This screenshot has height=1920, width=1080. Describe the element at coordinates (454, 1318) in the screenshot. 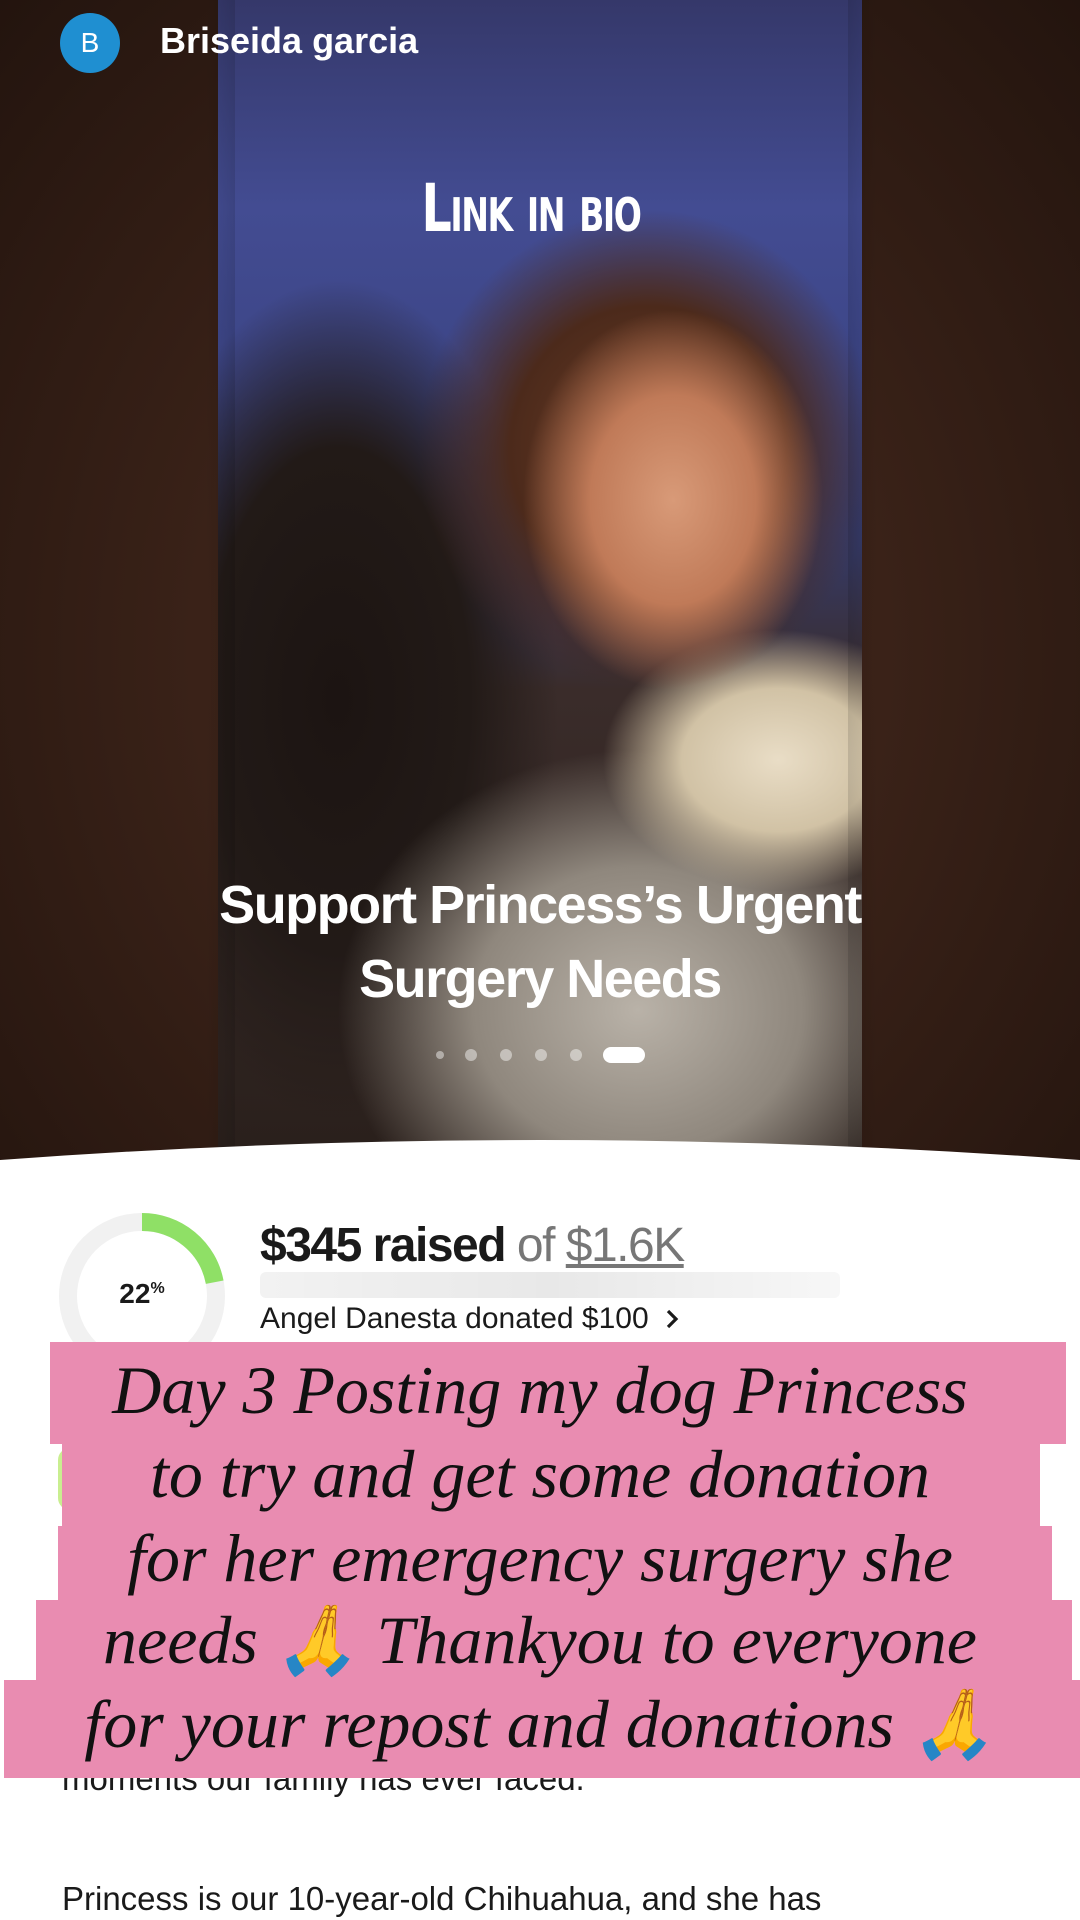

I see `recent-donation-text: Angel Danesta donated $100` at that location.